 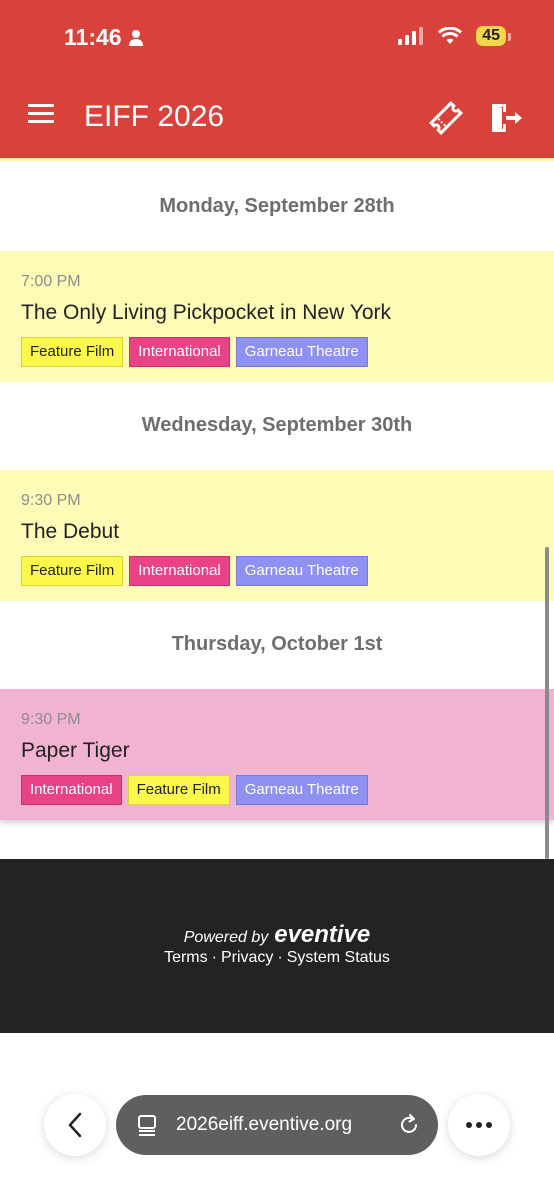 What do you see at coordinates (493, 36) in the screenshot?
I see `battery-indicator: 45` at bounding box center [493, 36].